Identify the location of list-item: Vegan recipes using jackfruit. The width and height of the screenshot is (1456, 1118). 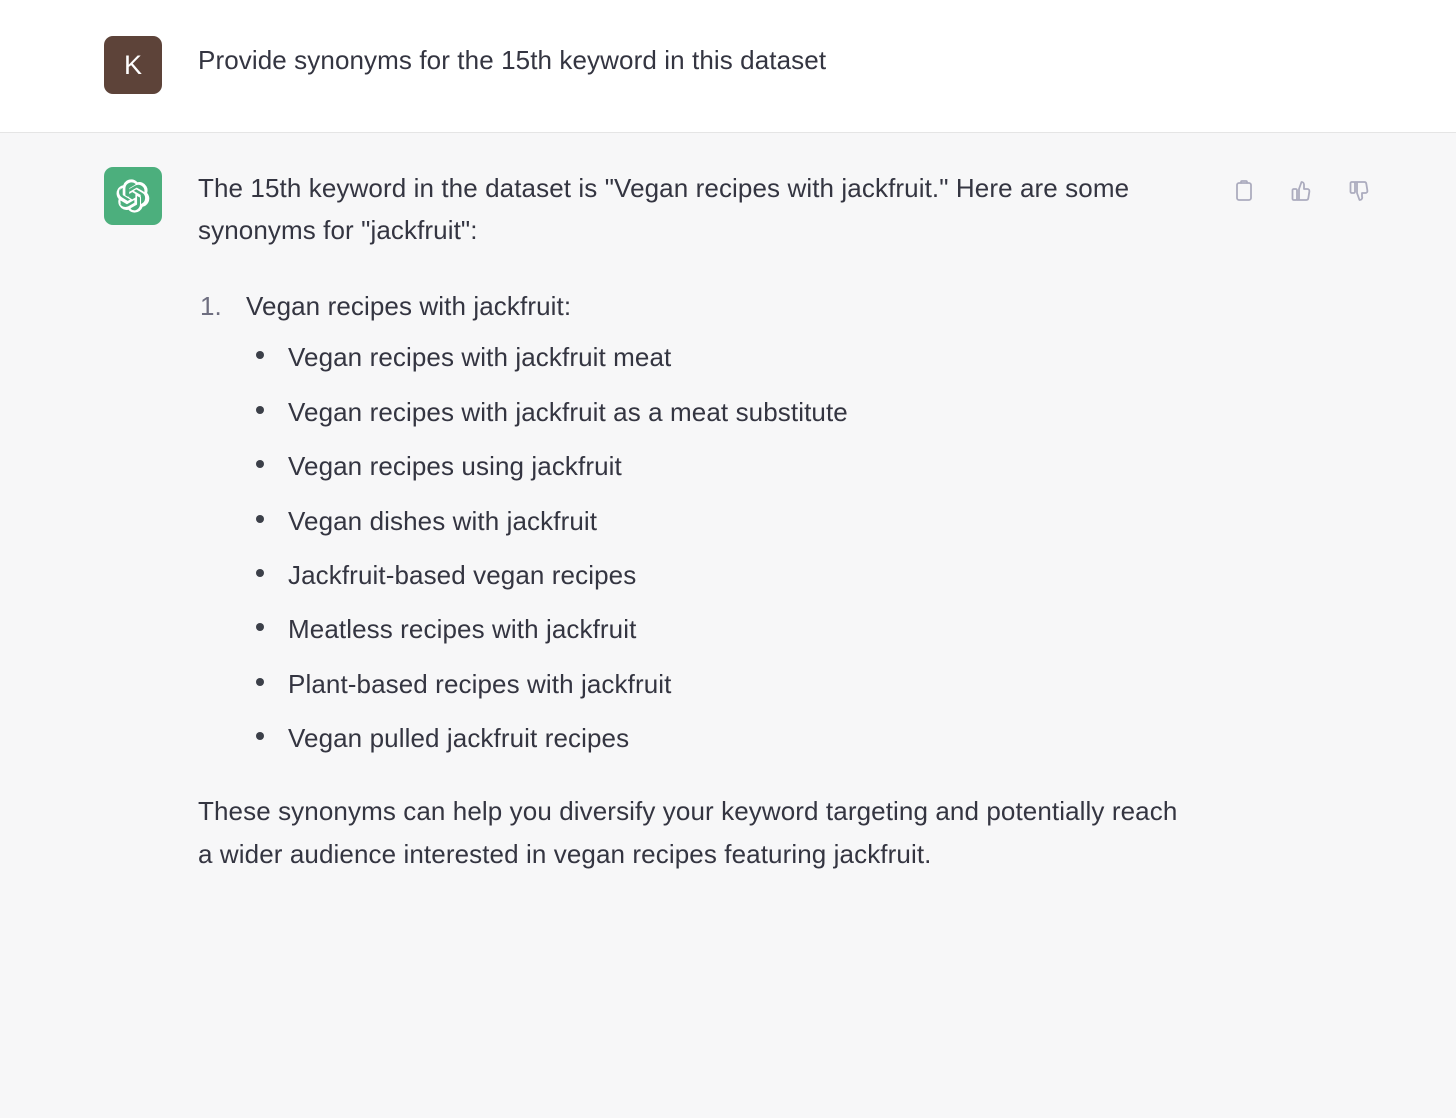
(722, 466).